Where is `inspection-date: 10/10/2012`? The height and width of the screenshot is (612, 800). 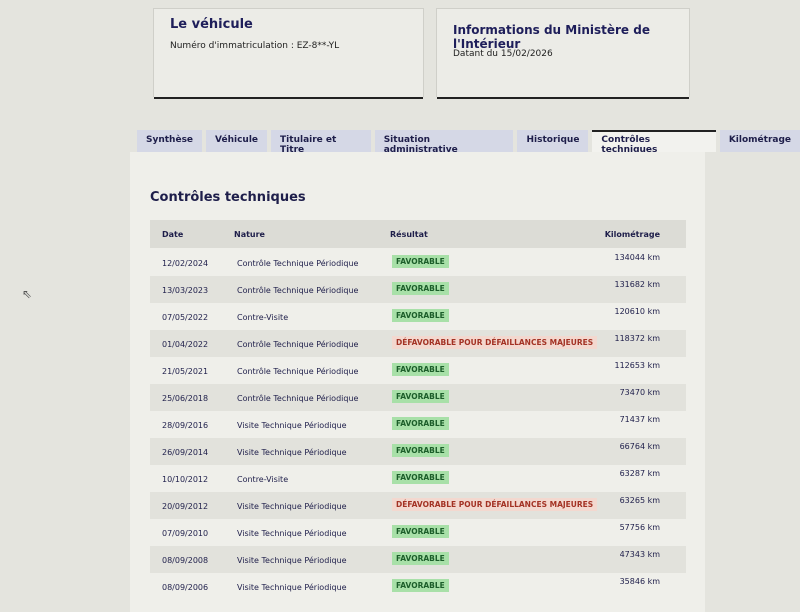 inspection-date: 10/10/2012 is located at coordinates (185, 479).